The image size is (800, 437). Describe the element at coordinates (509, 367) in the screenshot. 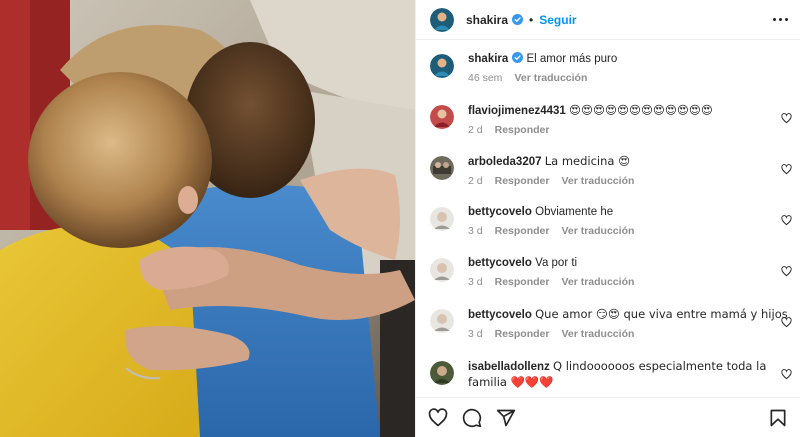

I see `comment-username: isabelladollenz` at that location.